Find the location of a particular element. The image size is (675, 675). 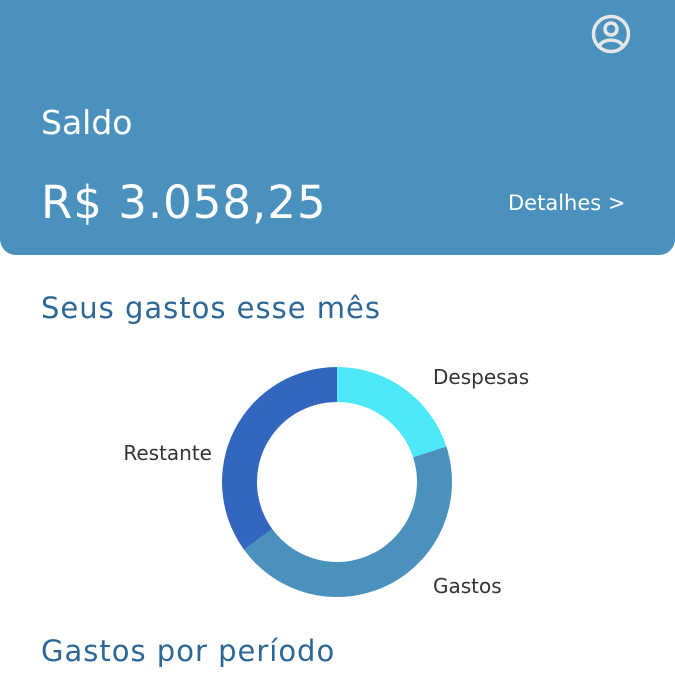

donut-slice-restante is located at coordinates (279, 458).